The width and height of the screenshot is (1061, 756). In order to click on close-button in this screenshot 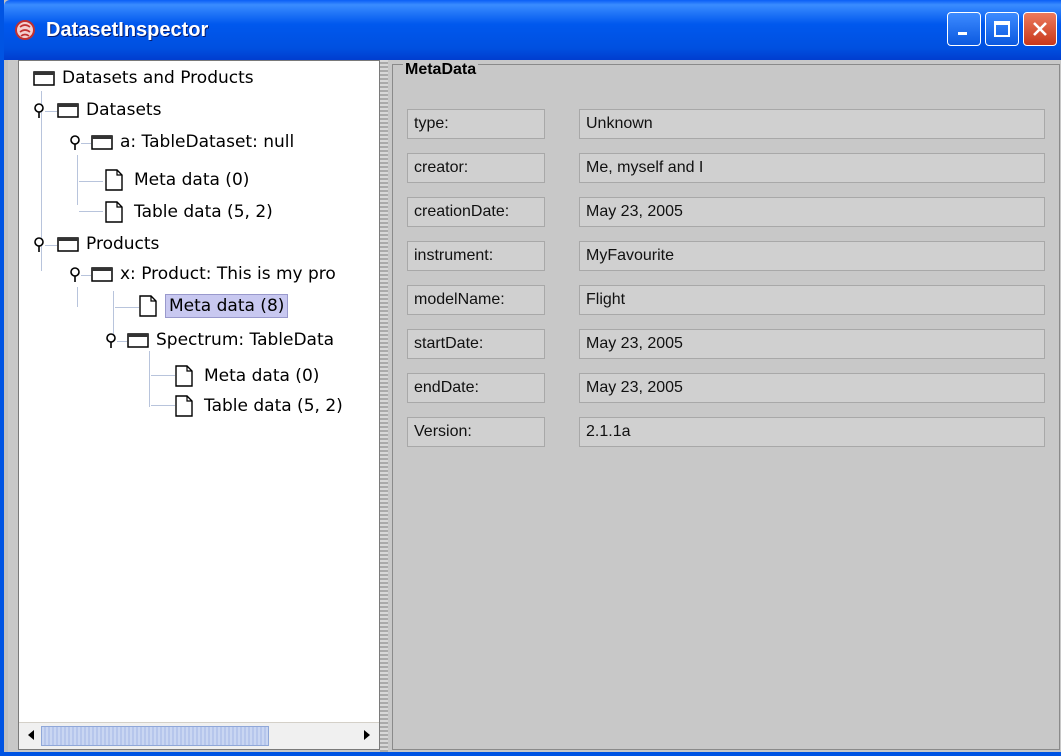, I will do `click(1040, 29)`.